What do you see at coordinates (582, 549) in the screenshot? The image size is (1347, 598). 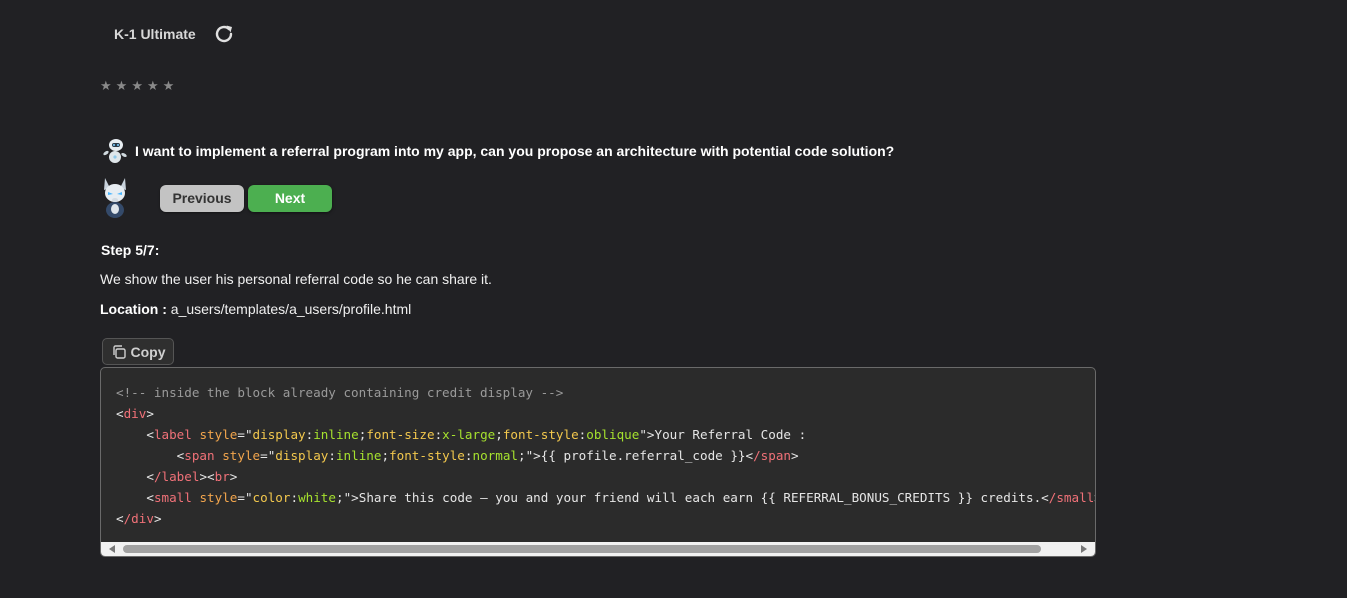 I see `scrollbar-thumb` at bounding box center [582, 549].